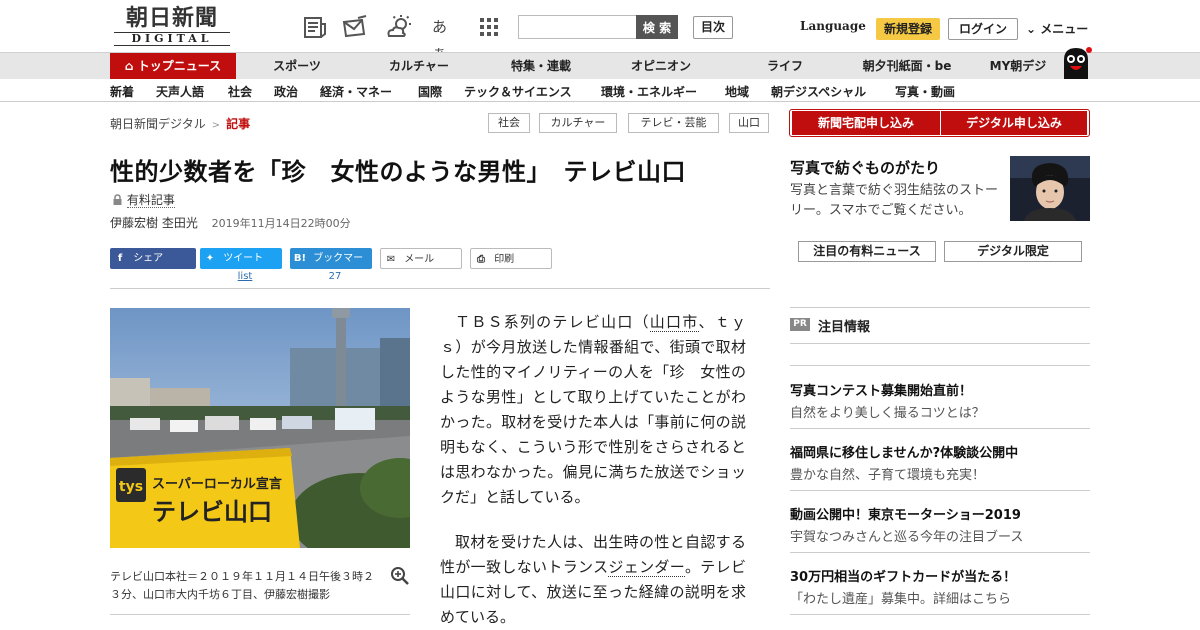 The height and width of the screenshot is (630, 1200). What do you see at coordinates (904, 451) in the screenshot?
I see `pr-item-title: 福岡県に移住しませんか?体験談公開中` at bounding box center [904, 451].